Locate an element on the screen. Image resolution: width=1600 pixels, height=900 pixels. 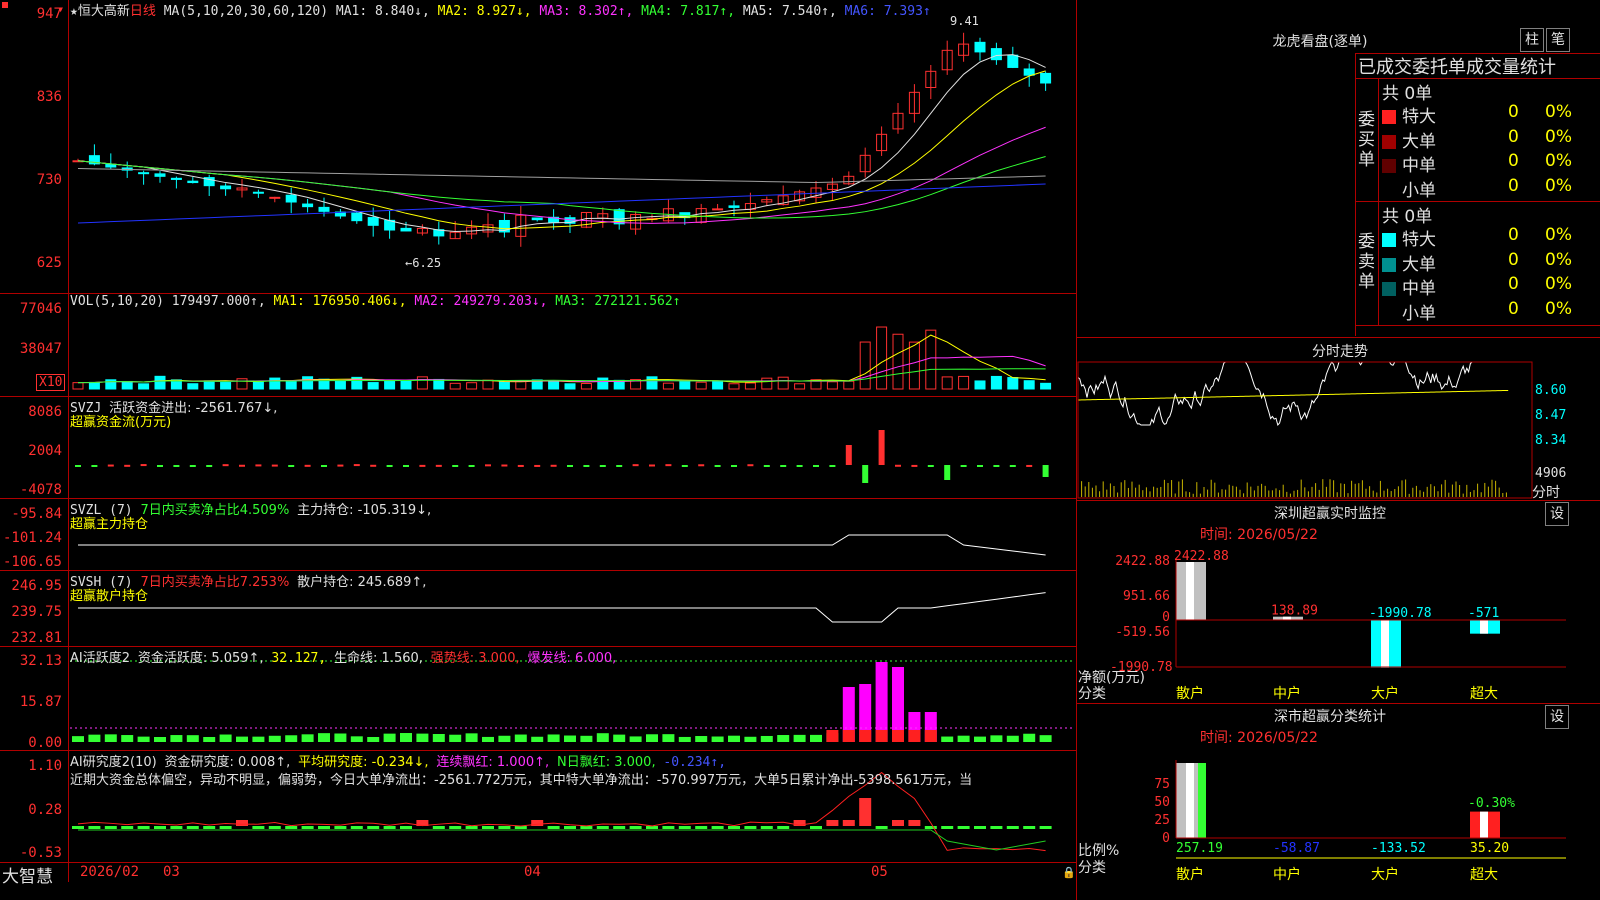
lock-icon: 🔒 is located at coordinates (1069, 872).